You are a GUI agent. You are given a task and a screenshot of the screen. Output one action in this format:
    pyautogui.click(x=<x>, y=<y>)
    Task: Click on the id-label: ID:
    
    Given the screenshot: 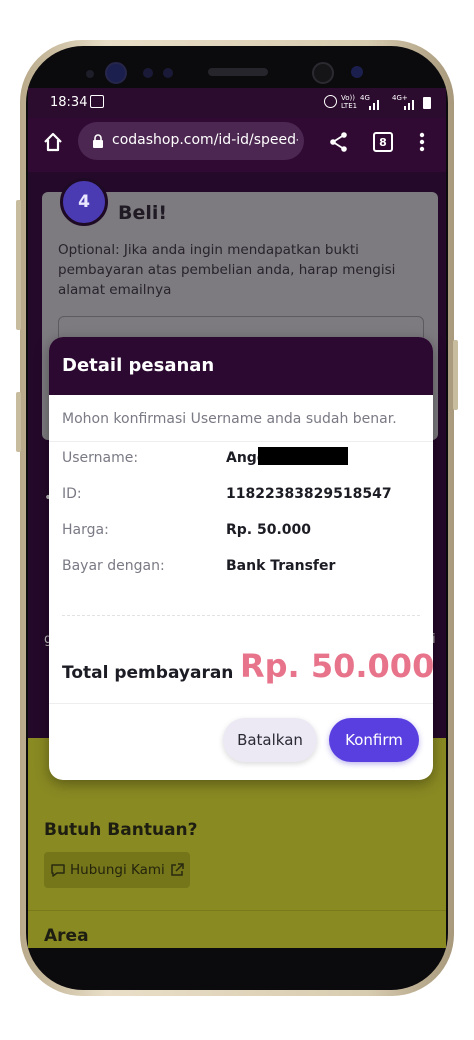 What is the action you would take?
    pyautogui.click(x=72, y=494)
    